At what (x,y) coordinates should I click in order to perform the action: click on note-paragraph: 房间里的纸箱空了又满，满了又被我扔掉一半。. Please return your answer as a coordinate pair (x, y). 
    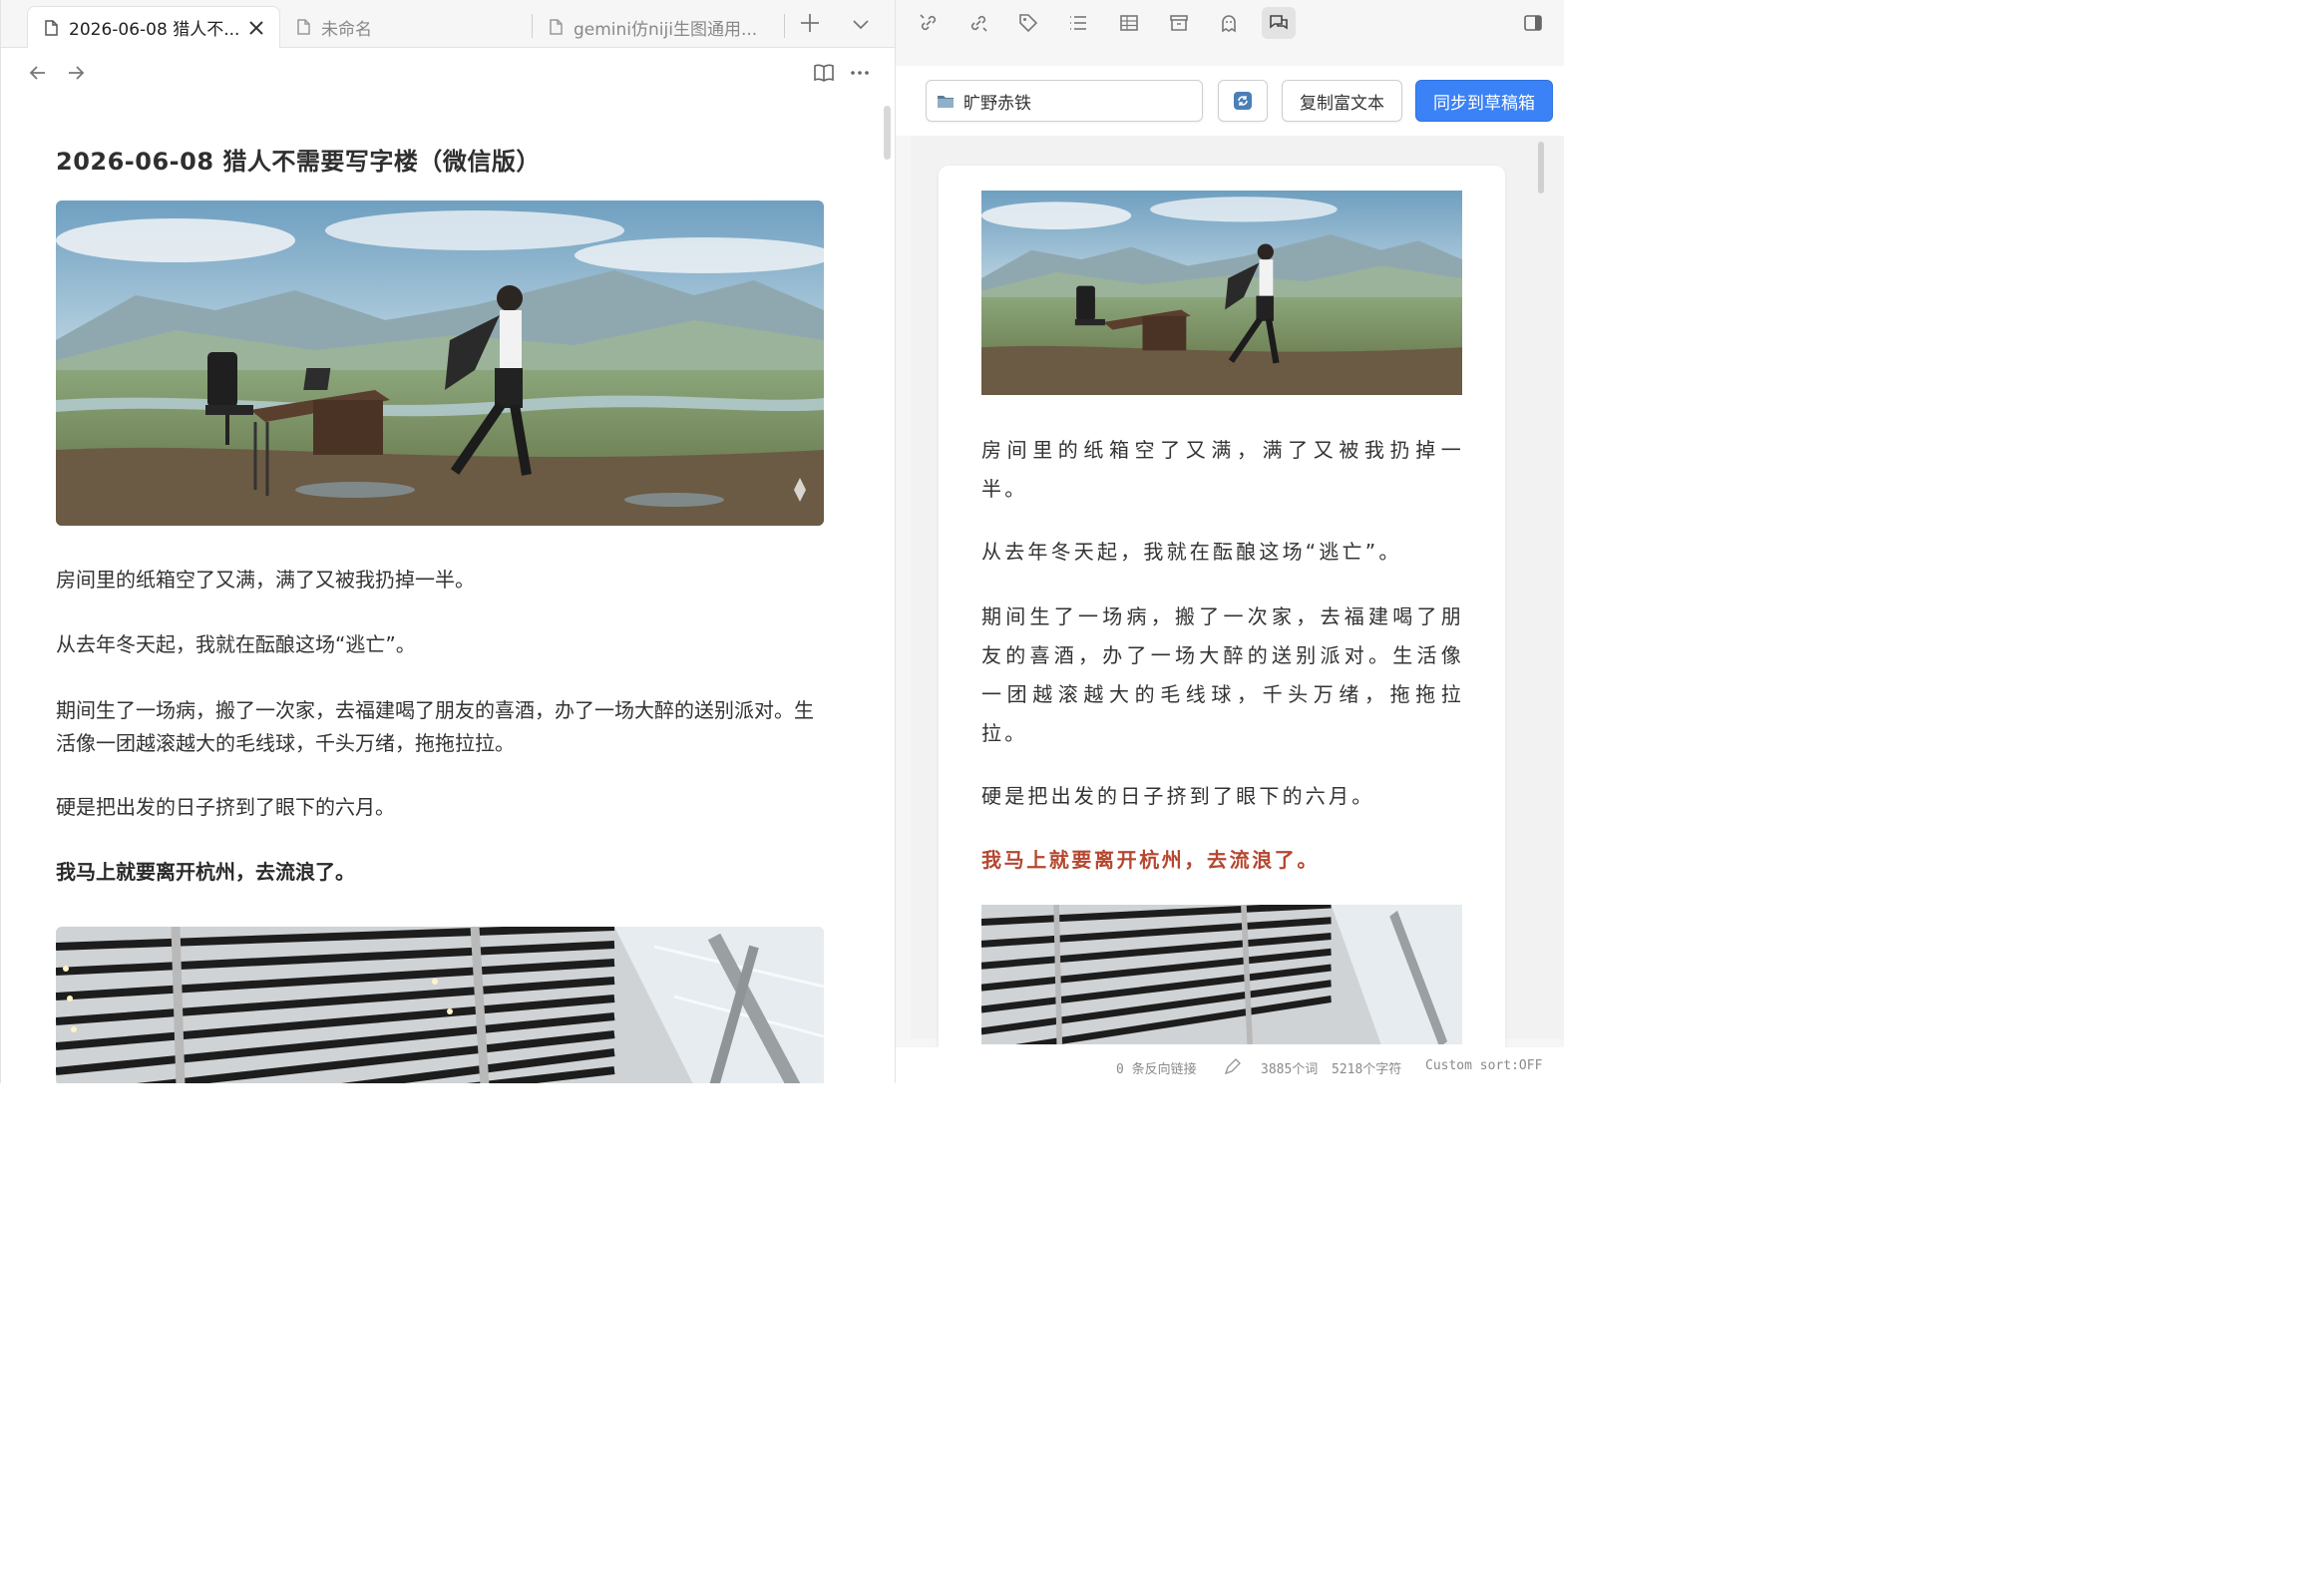
    Looking at the image, I should click on (265, 580).